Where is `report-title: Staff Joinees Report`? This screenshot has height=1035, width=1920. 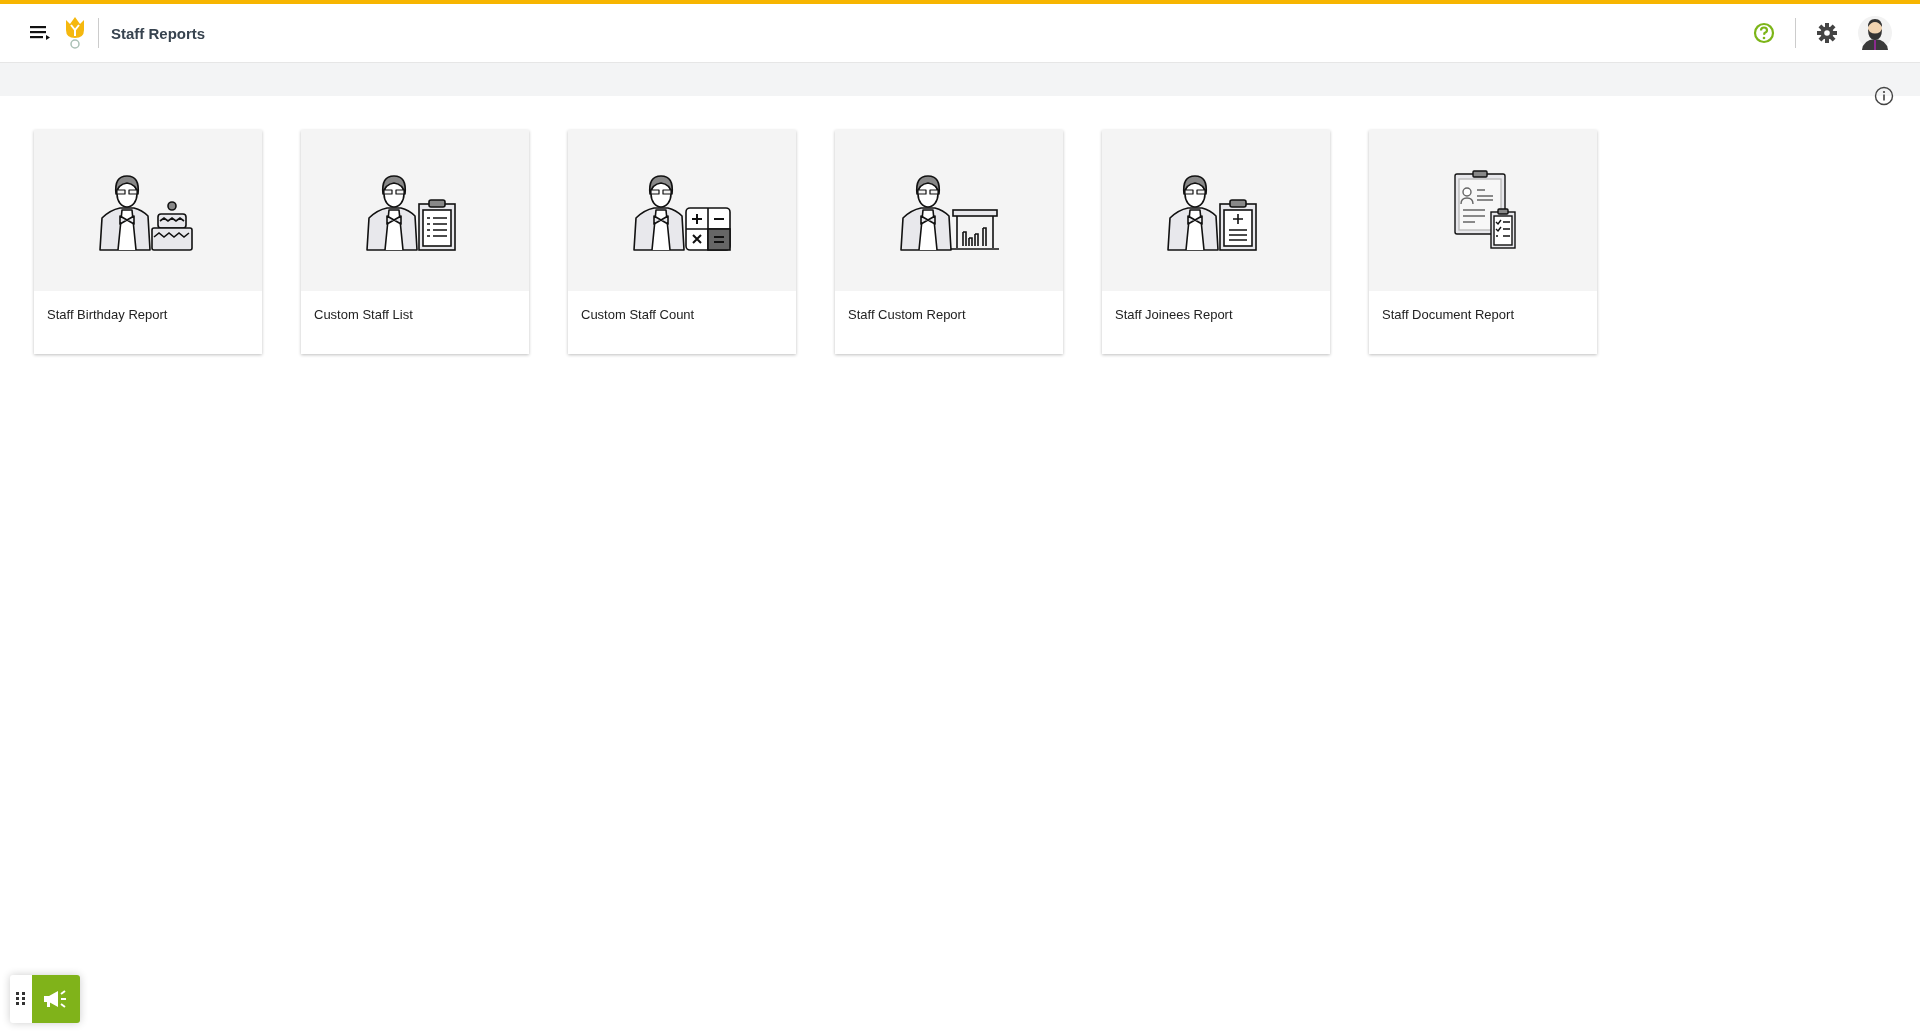 report-title: Staff Joinees Report is located at coordinates (1174, 314).